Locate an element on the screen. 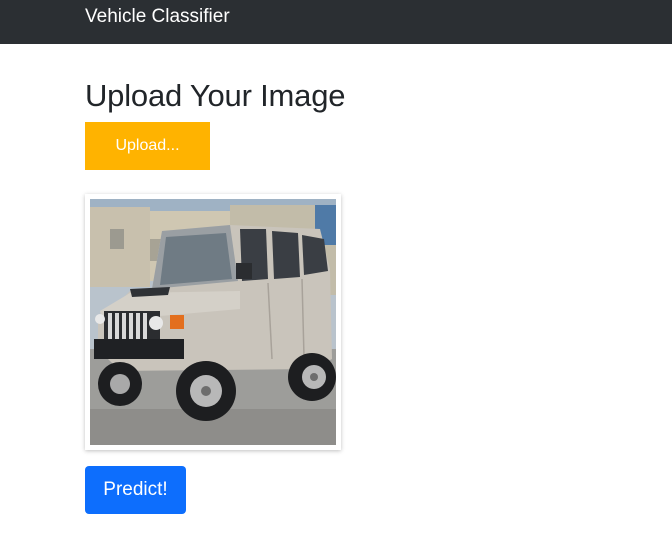 This screenshot has height=555, width=672. navbar-brand: Vehicle Classifier is located at coordinates (157, 17).